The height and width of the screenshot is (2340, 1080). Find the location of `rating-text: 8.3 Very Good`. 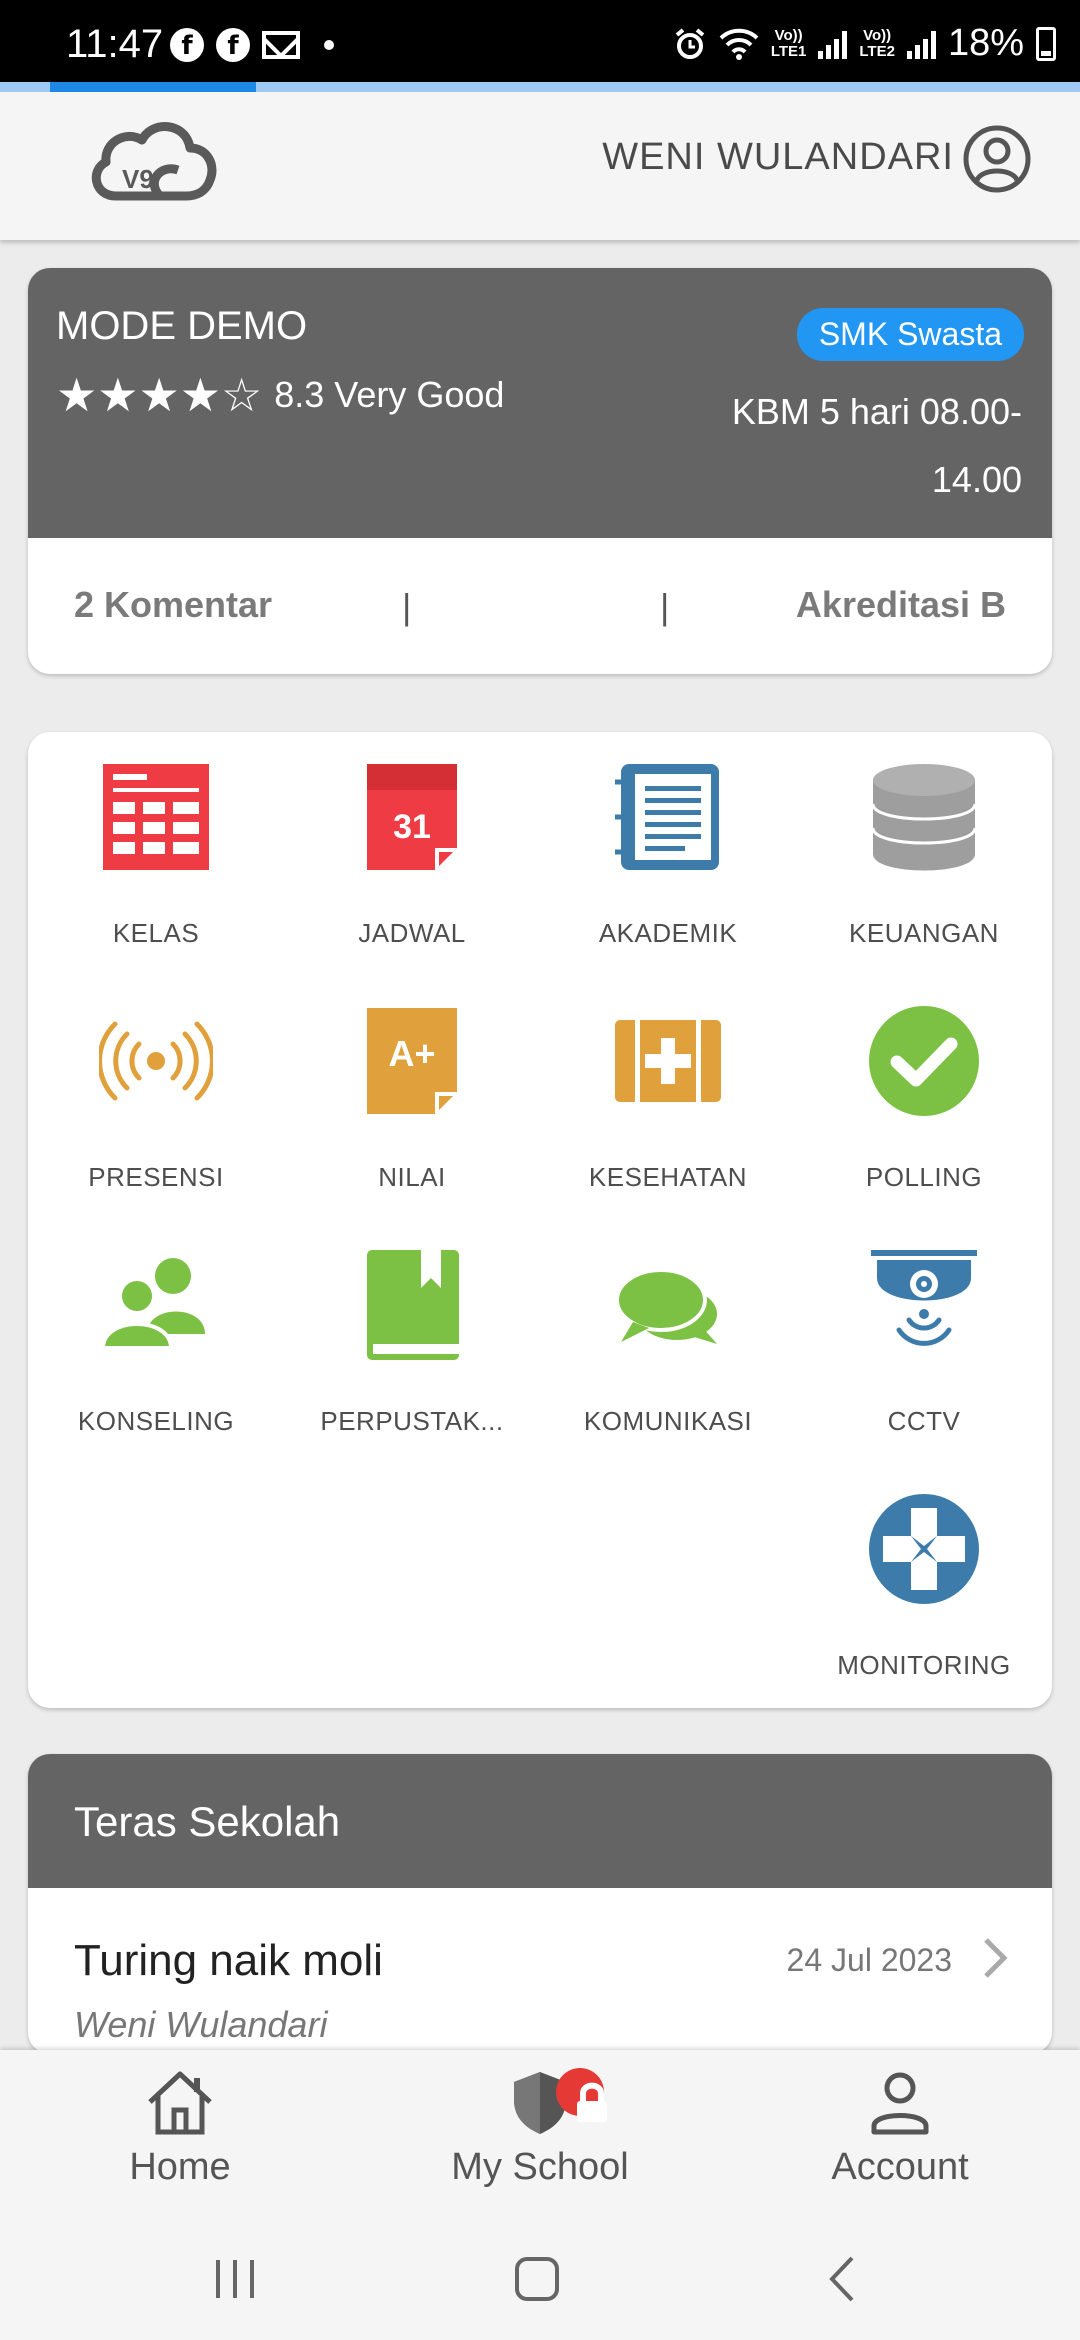

rating-text: 8.3 Very Good is located at coordinates (389, 394).